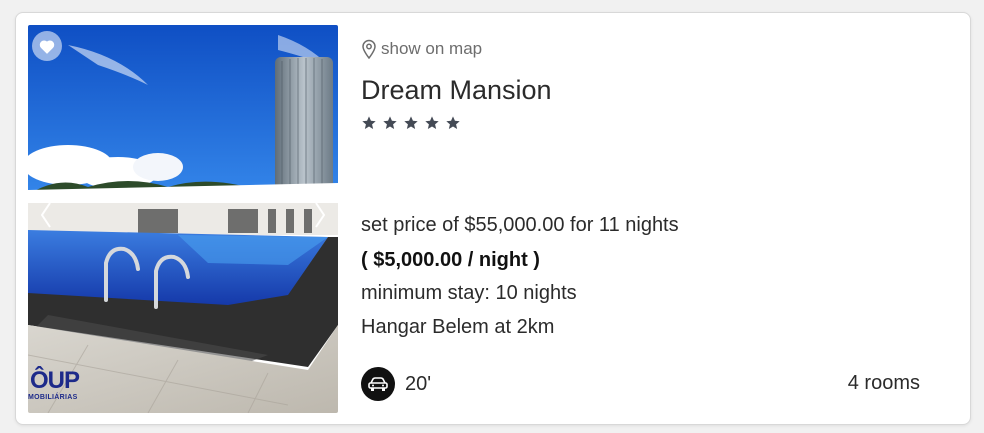 The height and width of the screenshot is (433, 984). I want to click on chevron-left-icon, so click(45, 215).